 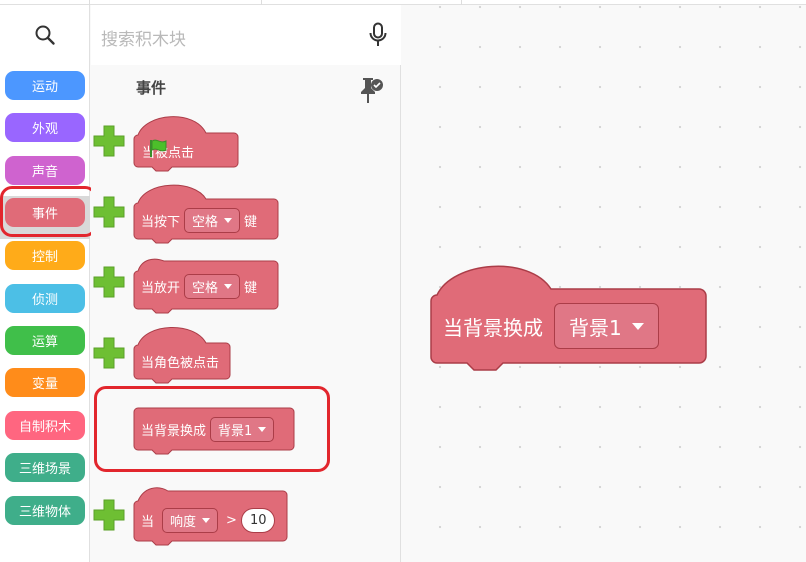 I want to click on block-when-key-released: 当放开 空格 键, so click(x=206, y=284).